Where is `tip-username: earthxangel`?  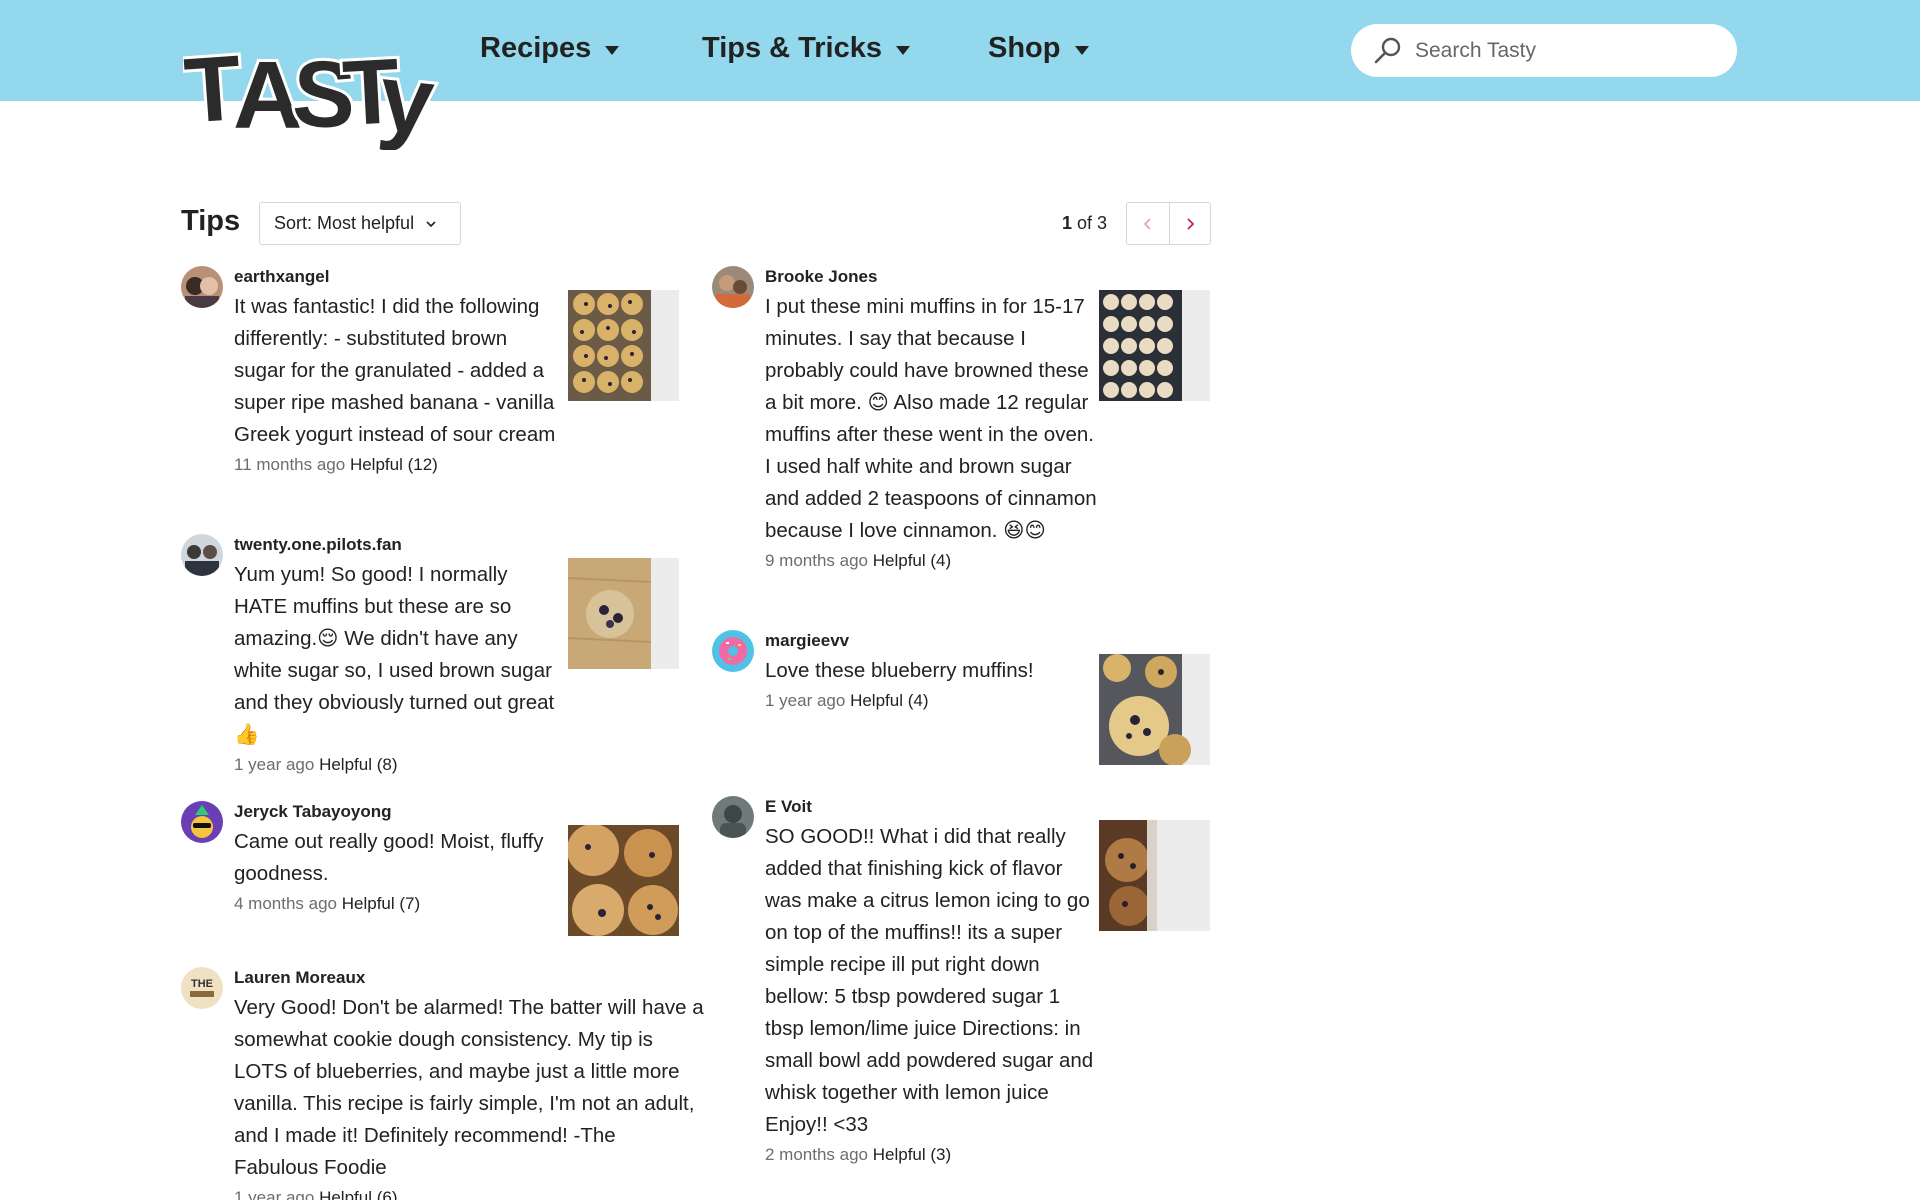
tip-username: earthxangel is located at coordinates (399, 277).